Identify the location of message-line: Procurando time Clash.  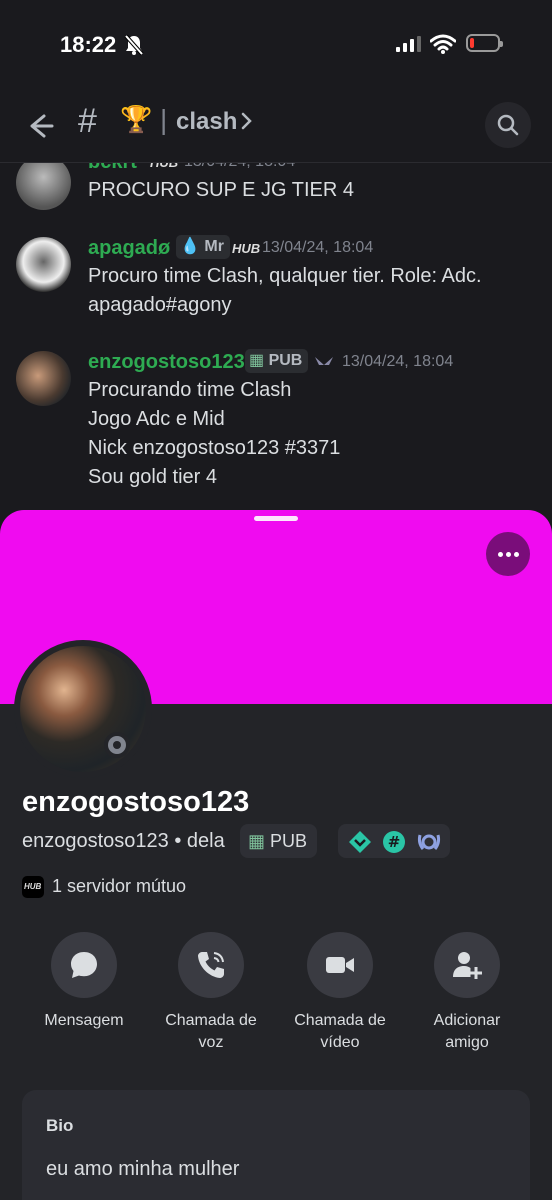
(190, 390).